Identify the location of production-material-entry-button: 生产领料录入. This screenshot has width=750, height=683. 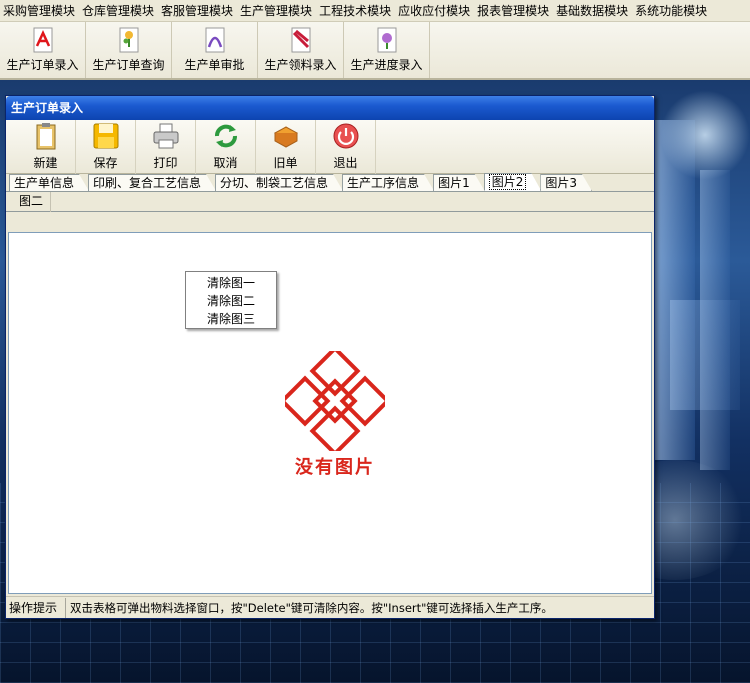
(301, 50).